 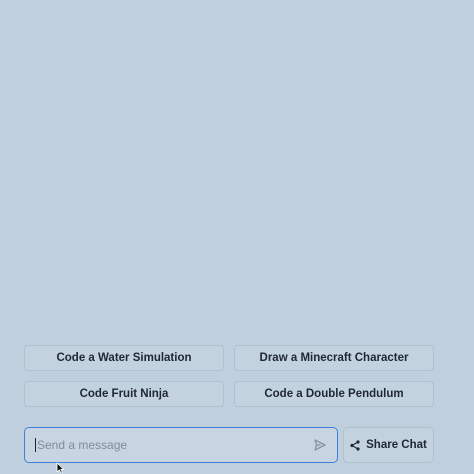 What do you see at coordinates (60, 468) in the screenshot?
I see `mouse-cursor-icon` at bounding box center [60, 468].